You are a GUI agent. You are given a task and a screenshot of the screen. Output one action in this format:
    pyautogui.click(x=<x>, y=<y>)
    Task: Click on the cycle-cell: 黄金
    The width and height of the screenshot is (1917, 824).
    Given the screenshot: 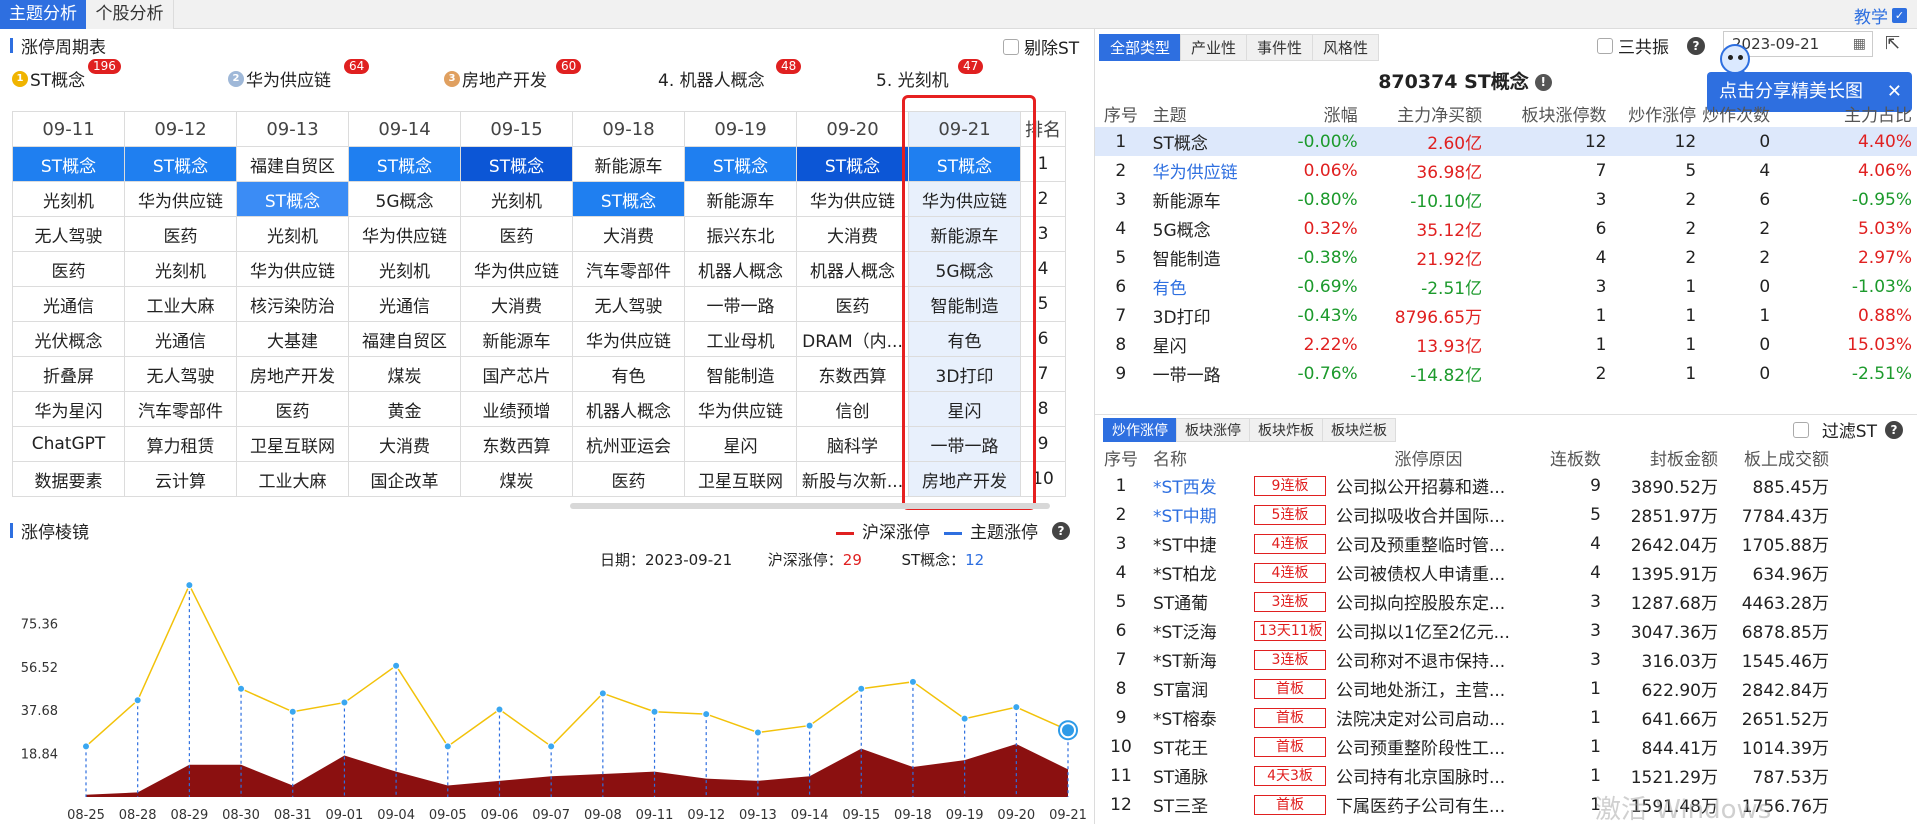 What is the action you would take?
    pyautogui.click(x=404, y=409)
    